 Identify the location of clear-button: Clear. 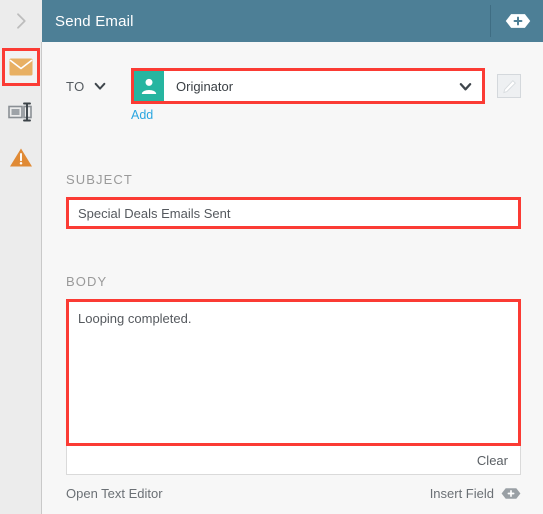
(492, 460).